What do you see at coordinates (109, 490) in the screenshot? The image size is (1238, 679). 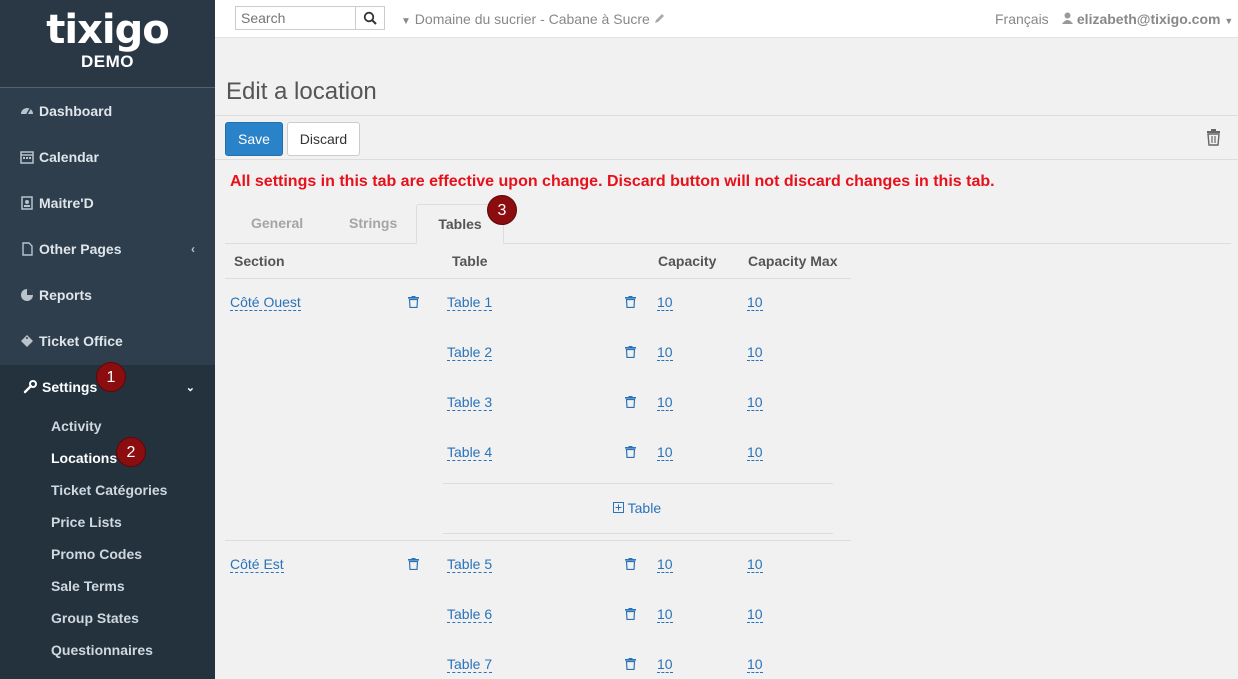 I see `sidebar-subitem-ticket-categories: Ticket Catégories` at bounding box center [109, 490].